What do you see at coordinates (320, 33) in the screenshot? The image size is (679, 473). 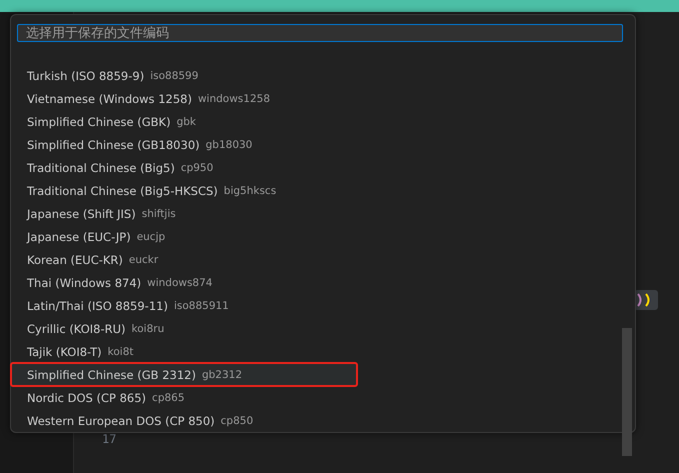 I see `search-field: 选择用于保存的文件编码` at bounding box center [320, 33].